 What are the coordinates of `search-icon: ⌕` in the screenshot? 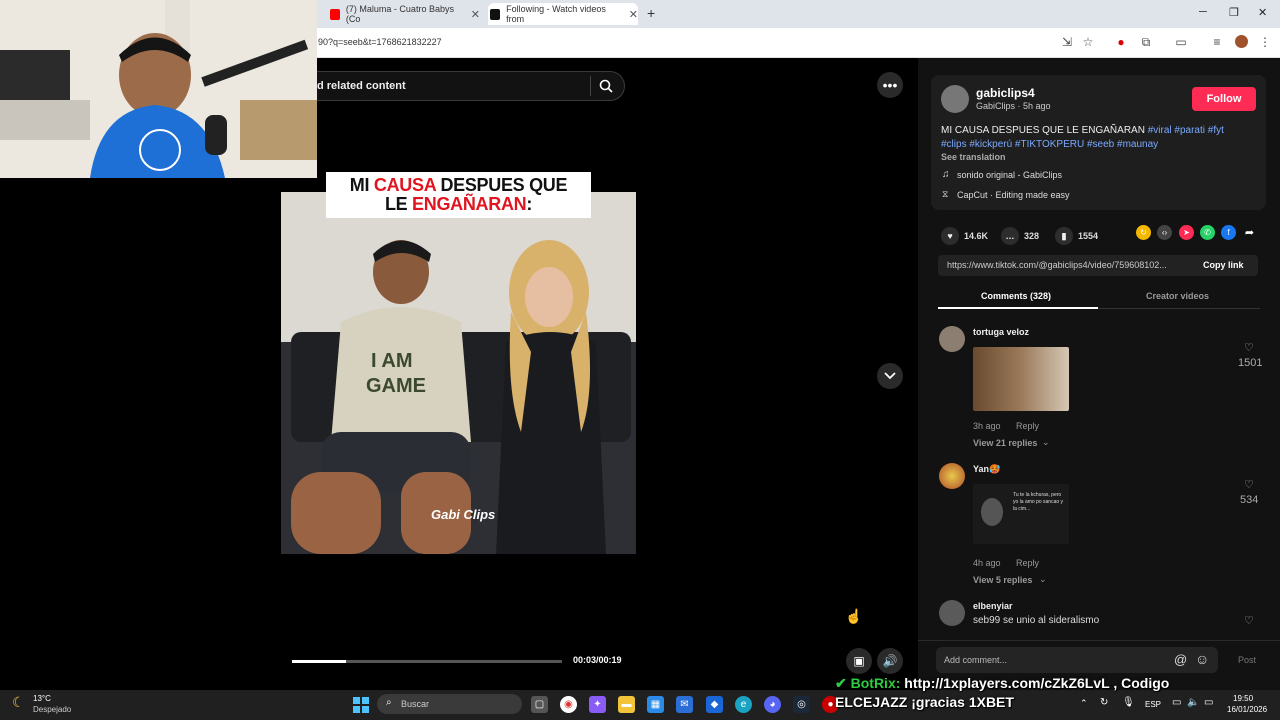 It's located at (389, 702).